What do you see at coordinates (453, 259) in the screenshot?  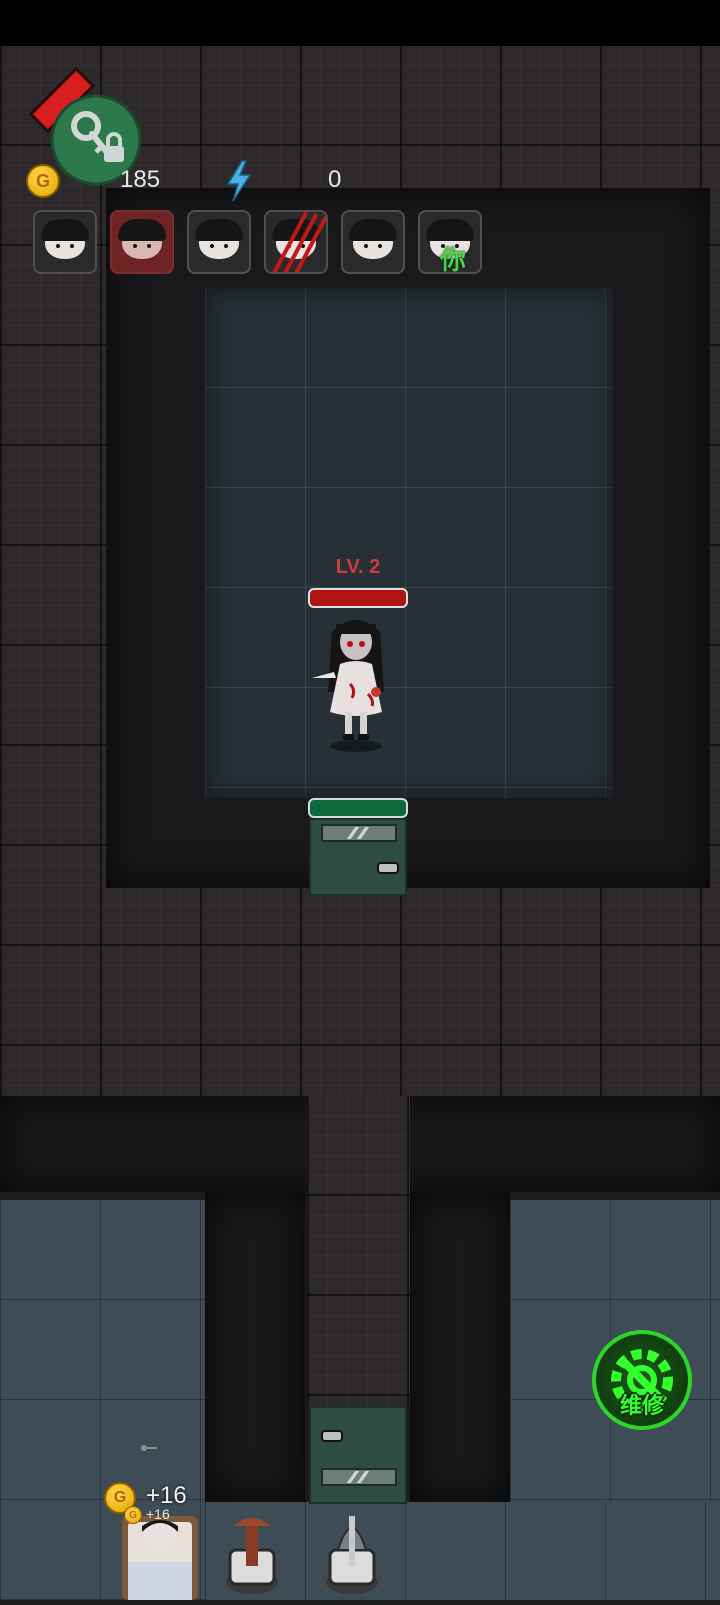 I see `player-you-label: 你` at bounding box center [453, 259].